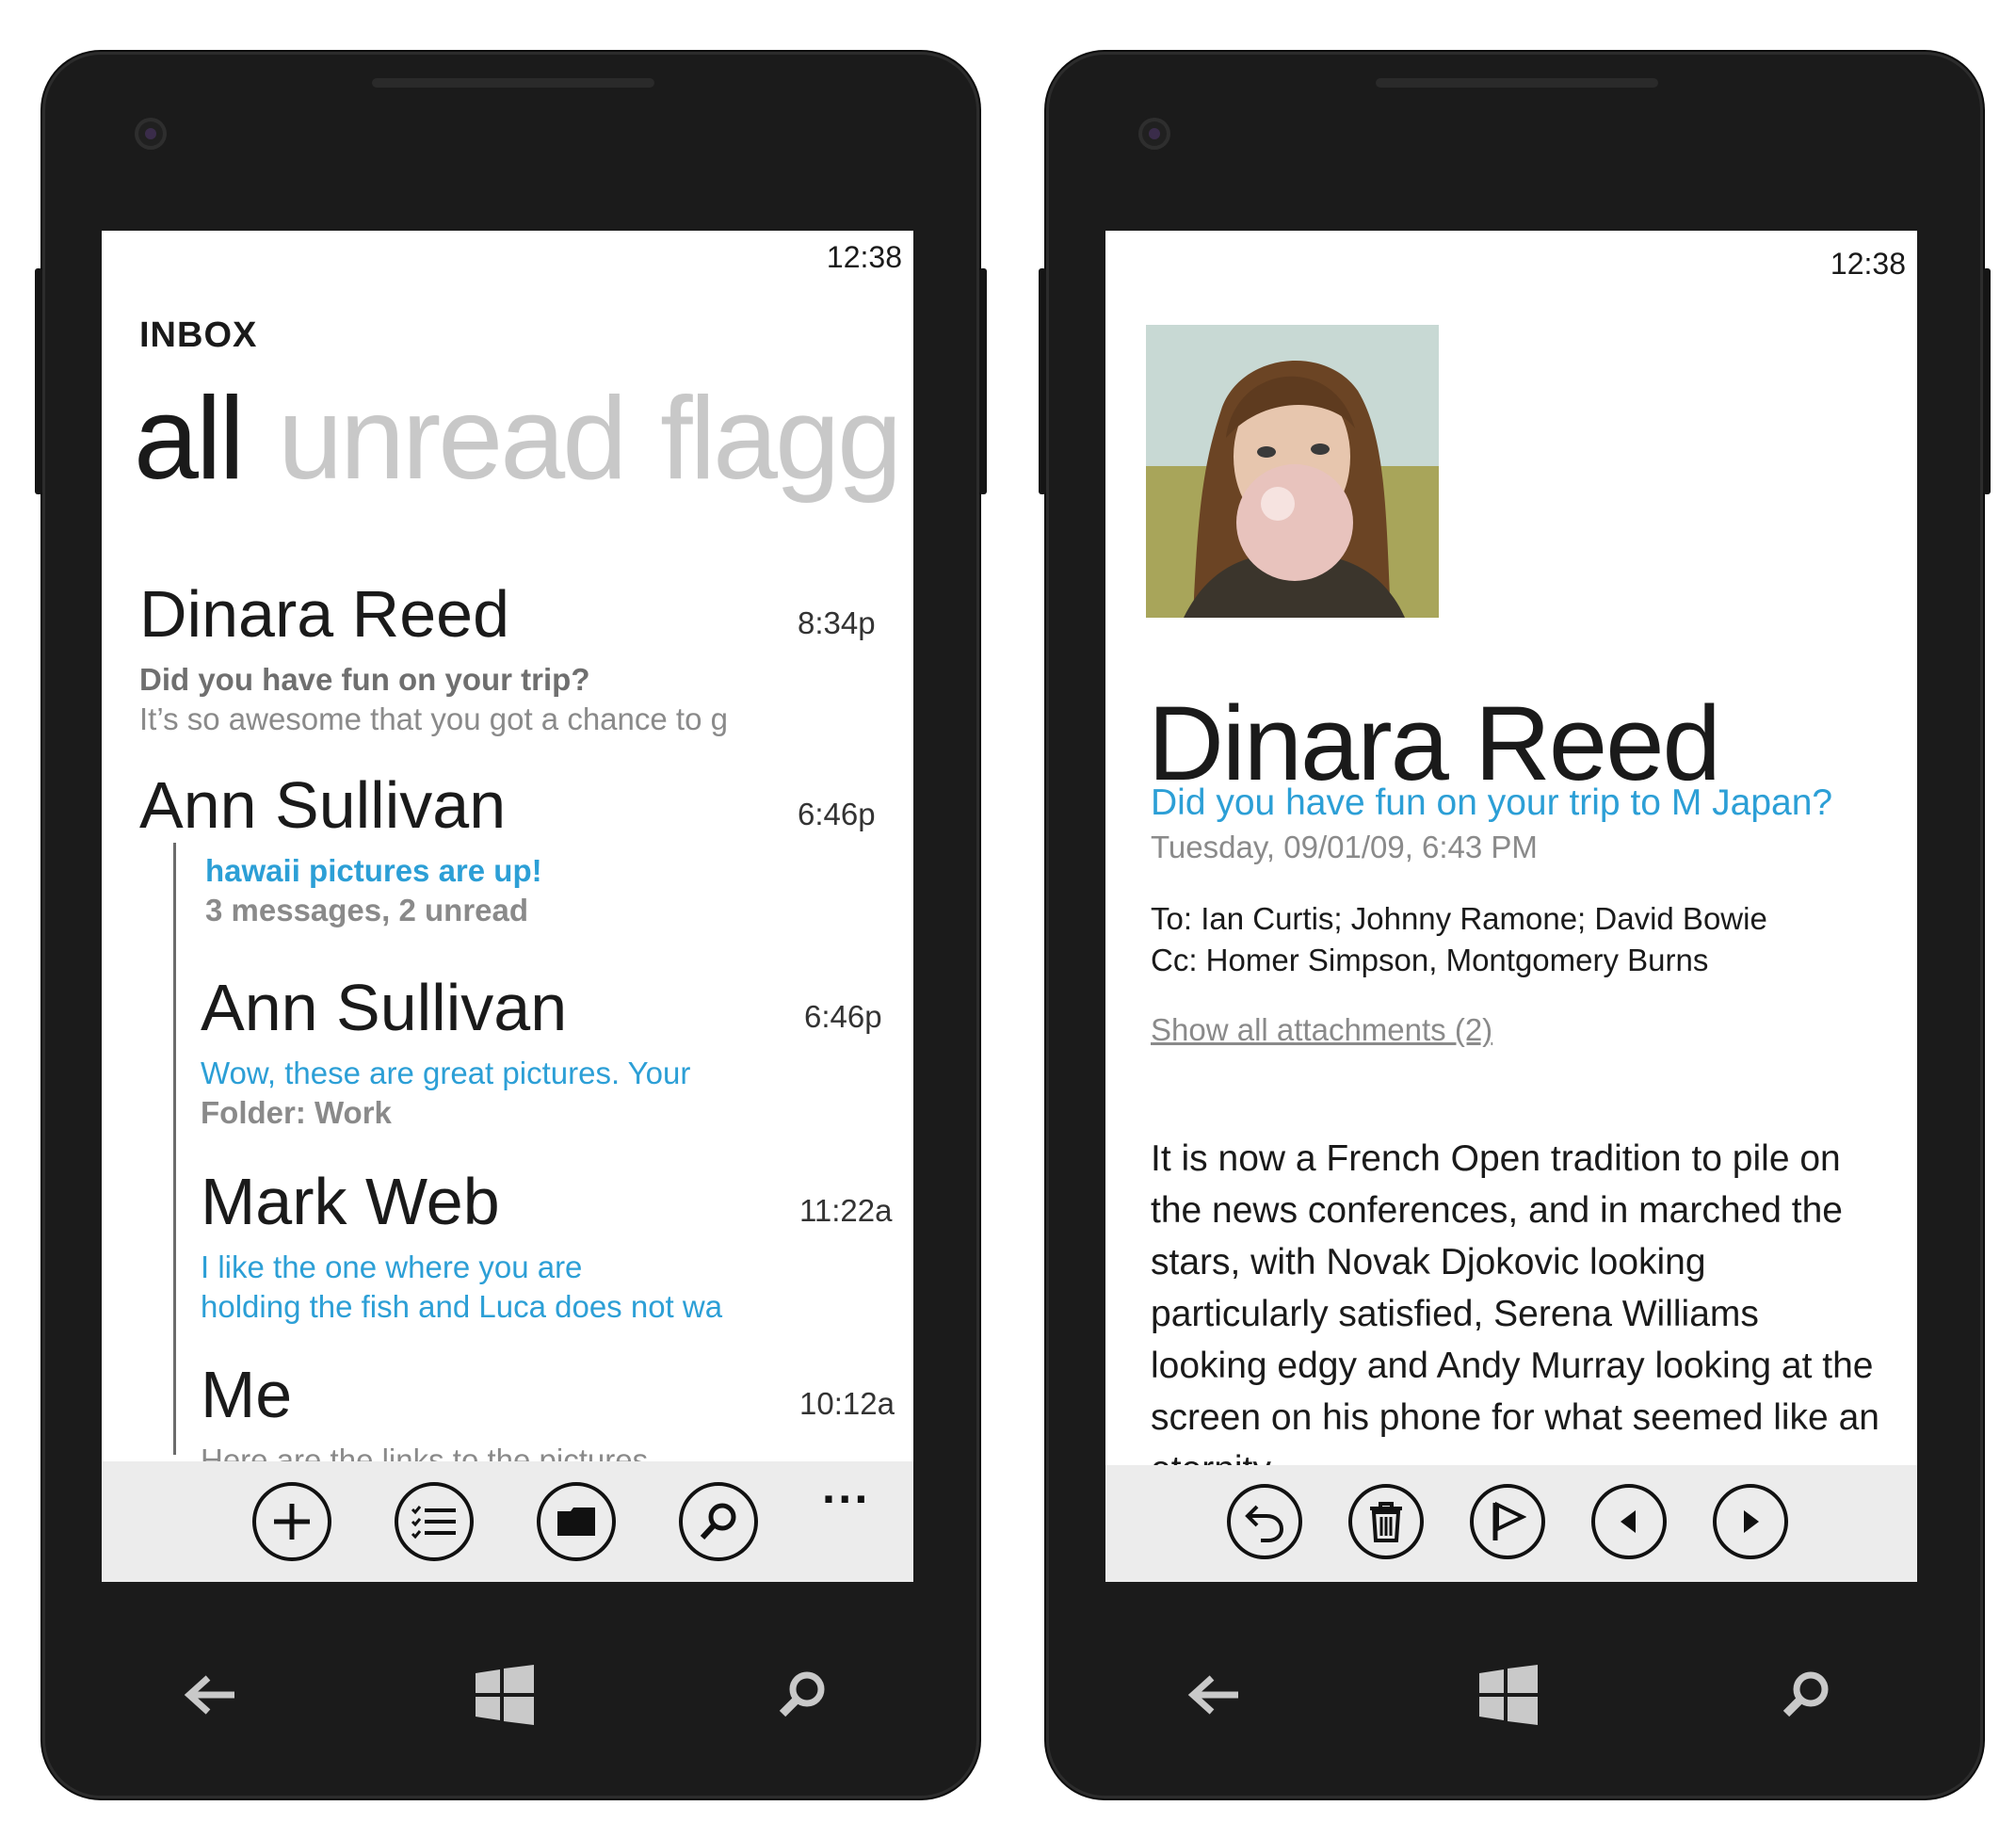  Describe the element at coordinates (1321, 1030) in the screenshot. I see `show-attachments-link: Show all attachments (2)` at that location.